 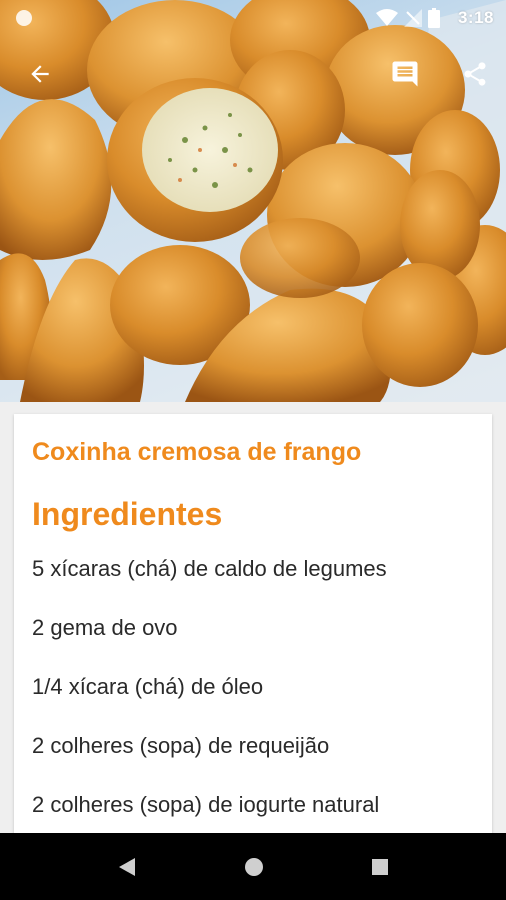 What do you see at coordinates (475, 17) in the screenshot?
I see `status-time: 3:18` at bounding box center [475, 17].